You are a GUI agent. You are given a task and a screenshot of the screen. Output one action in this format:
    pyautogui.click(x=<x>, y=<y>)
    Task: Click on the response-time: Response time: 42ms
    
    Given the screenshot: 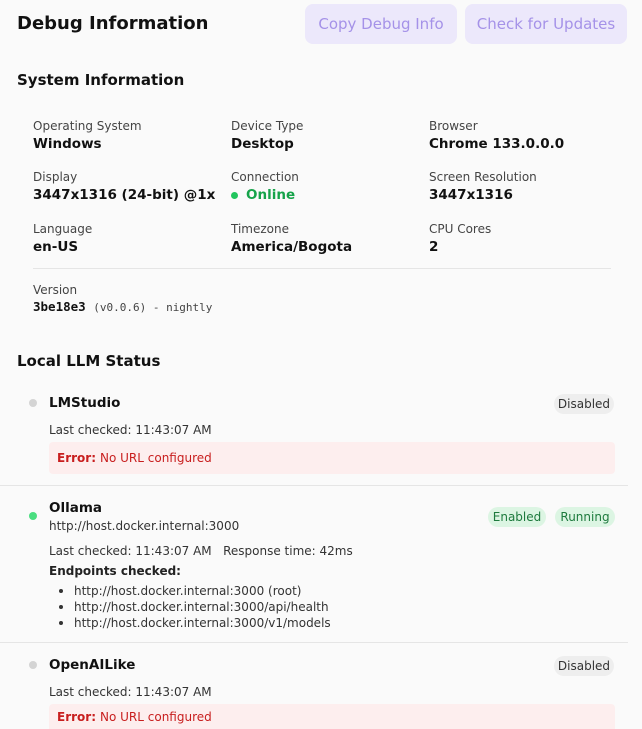 What is the action you would take?
    pyautogui.click(x=288, y=551)
    